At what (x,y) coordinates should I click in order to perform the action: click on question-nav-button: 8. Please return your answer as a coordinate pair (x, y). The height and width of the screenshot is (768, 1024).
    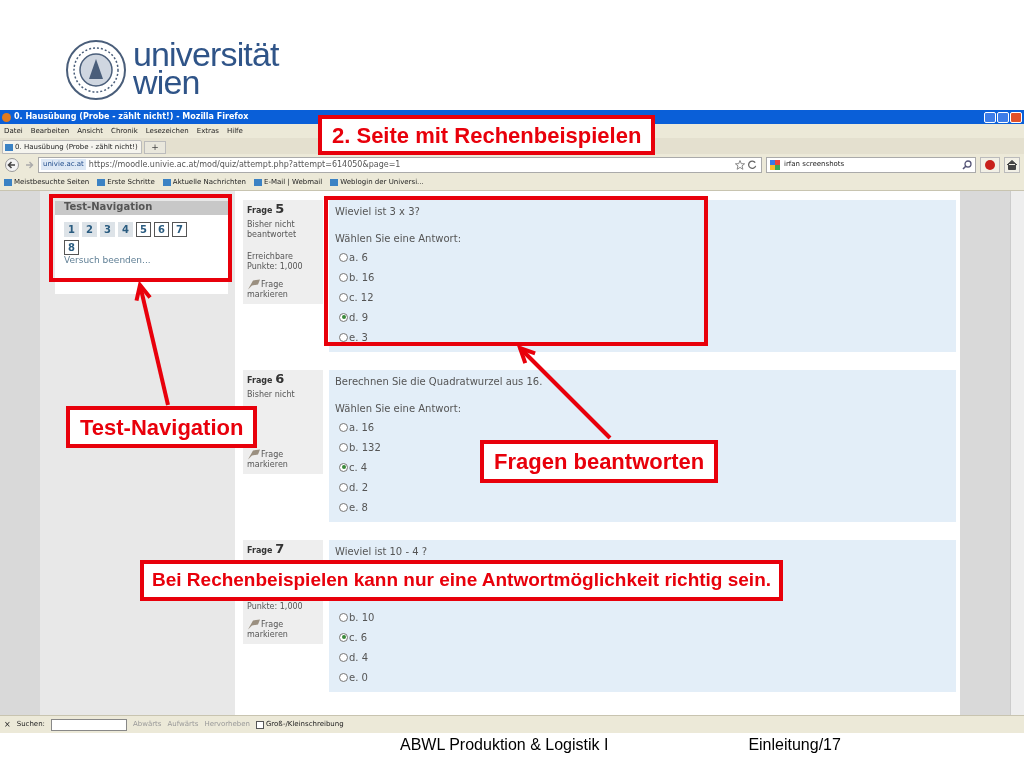
    Looking at the image, I should click on (71, 247).